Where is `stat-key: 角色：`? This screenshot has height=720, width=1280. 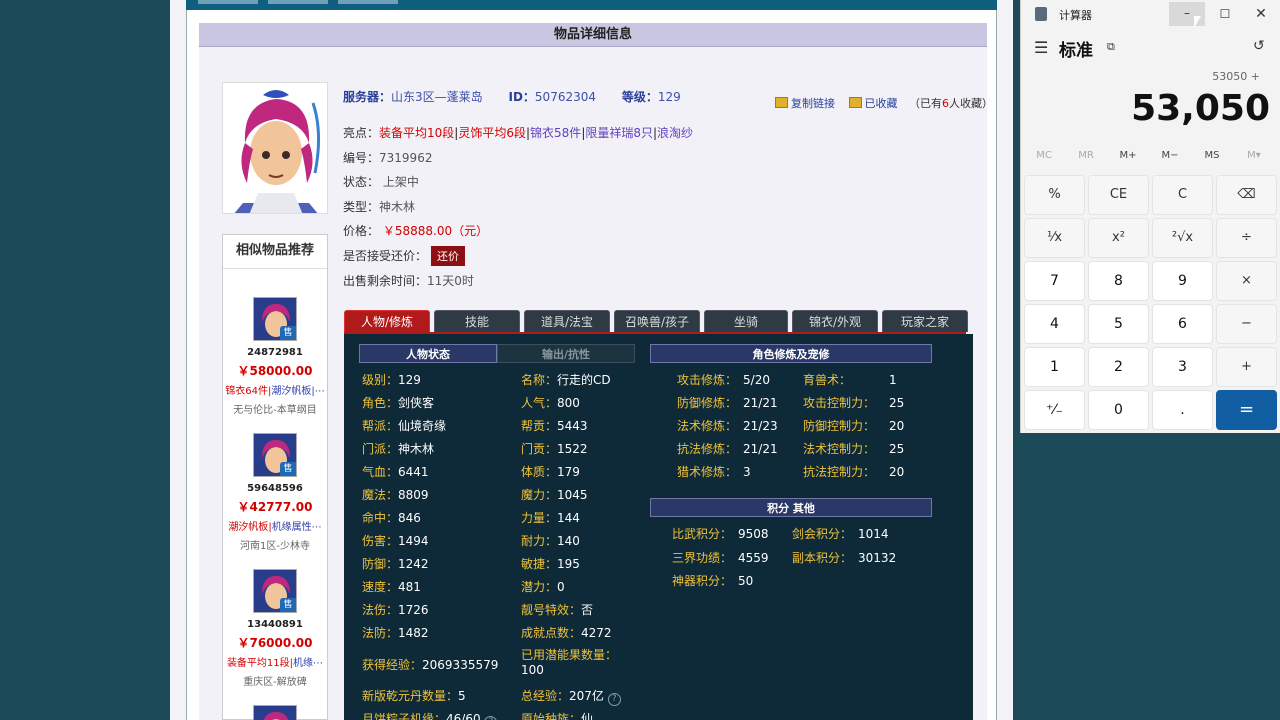
stat-key: 角色： is located at coordinates (380, 403).